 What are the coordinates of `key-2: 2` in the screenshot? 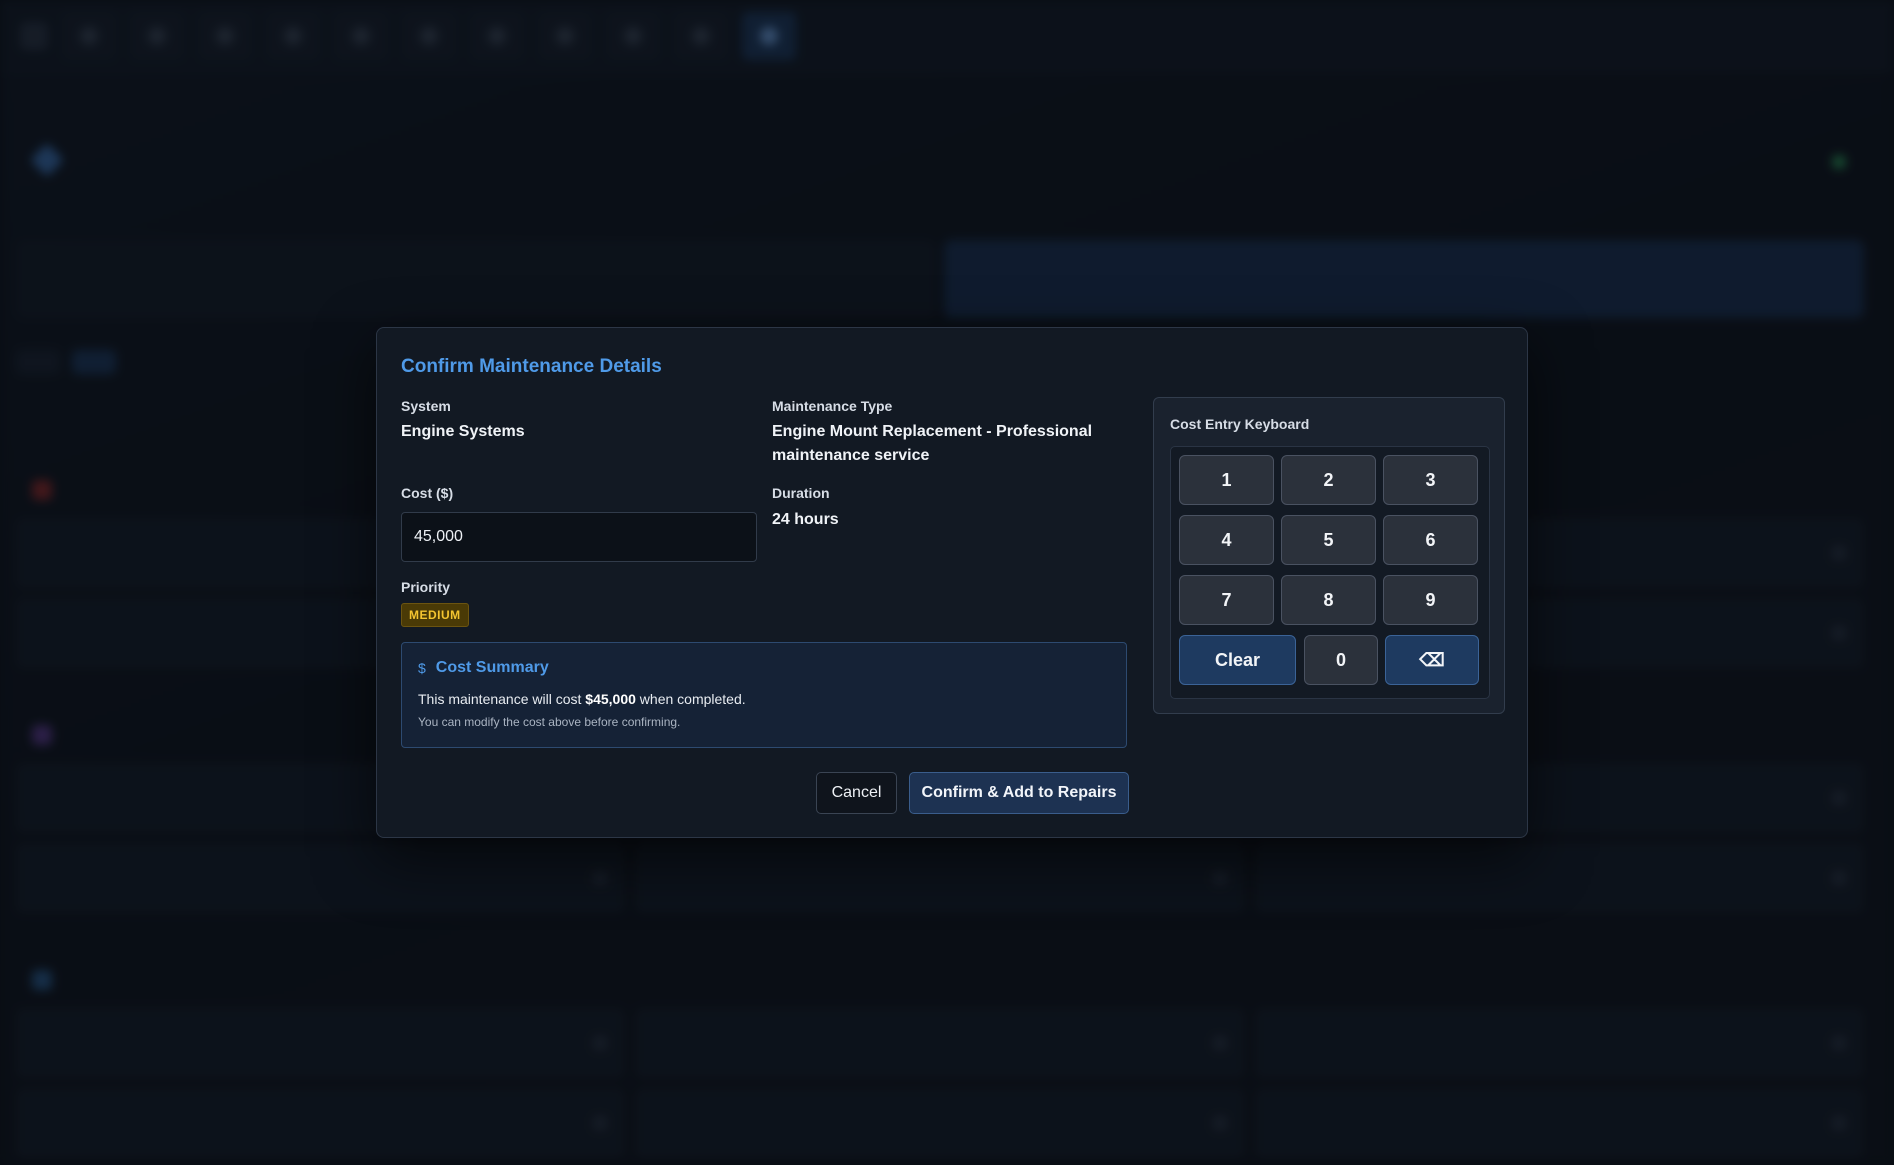 It's located at (1328, 480).